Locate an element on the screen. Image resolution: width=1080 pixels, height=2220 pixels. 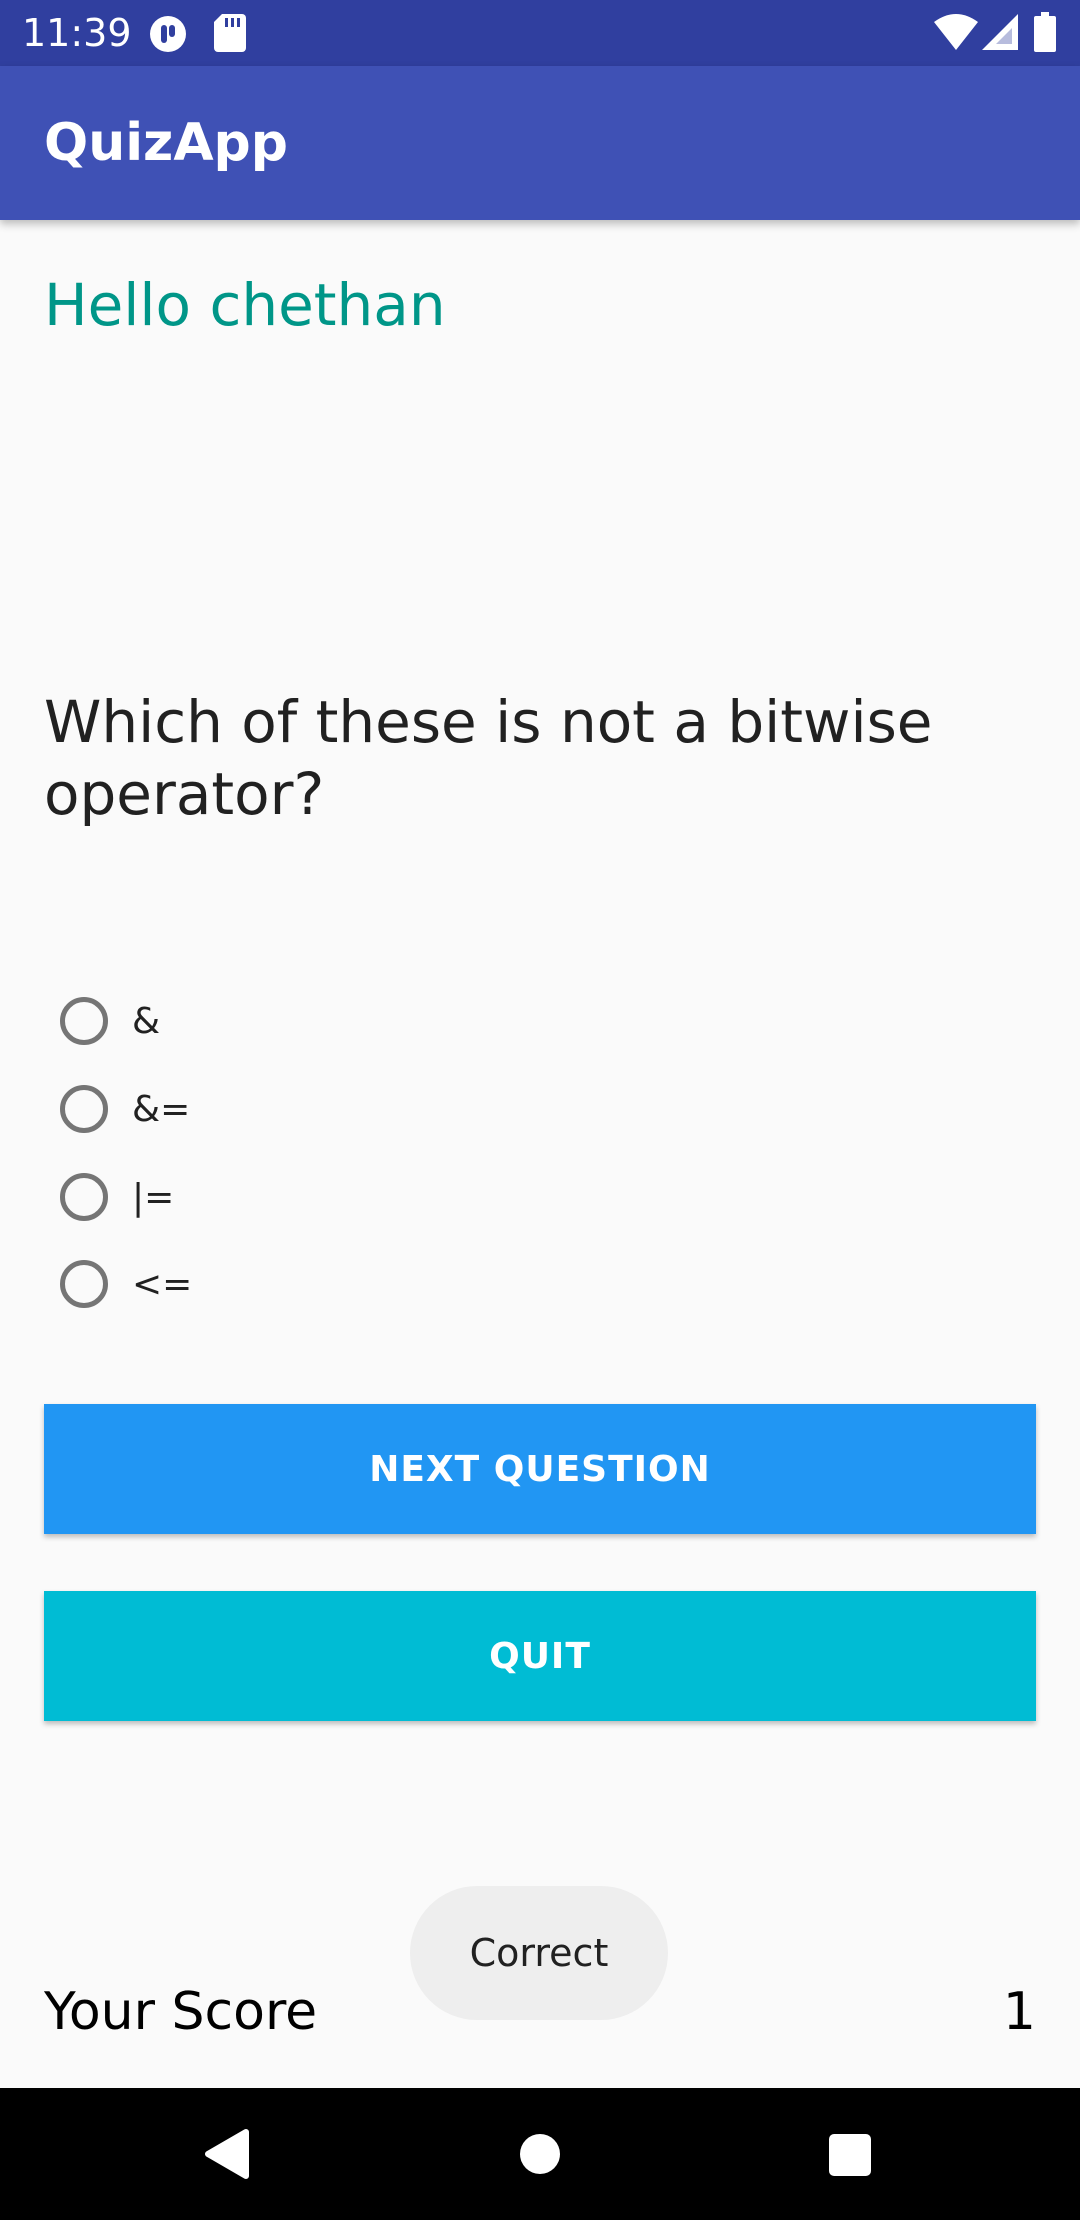
signal-icon is located at coordinates (1000, 34).